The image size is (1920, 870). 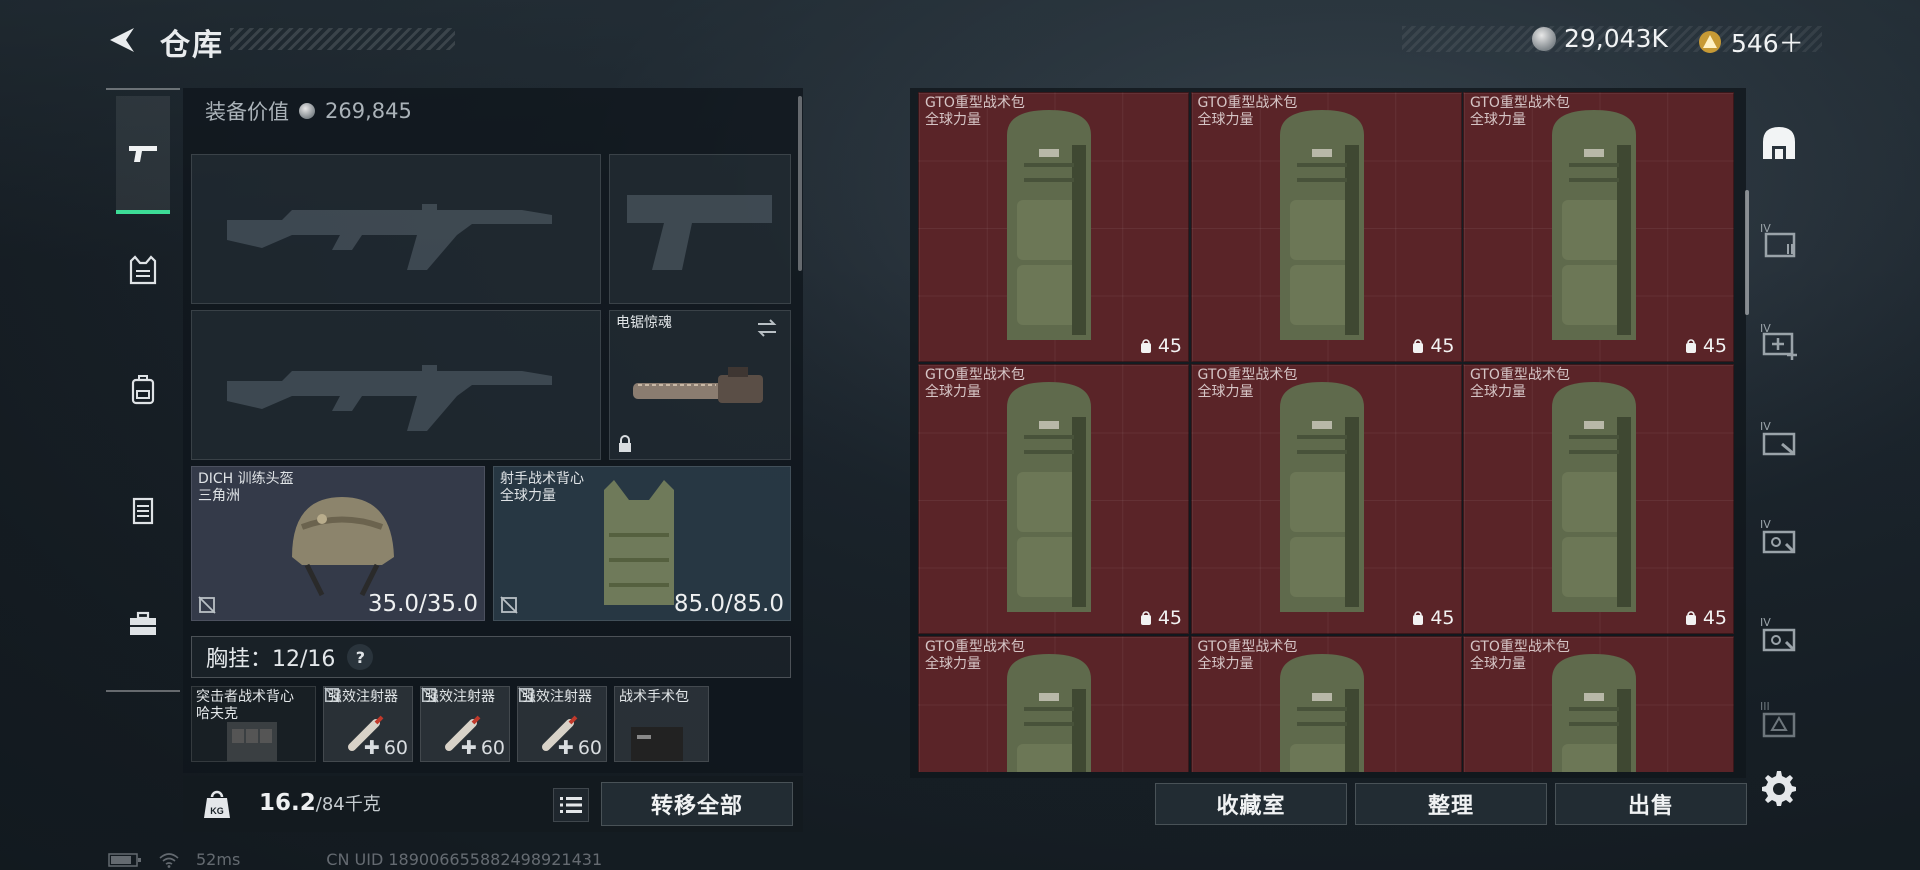 I want to click on pistol-silhouette-icon, so click(x=699, y=232).